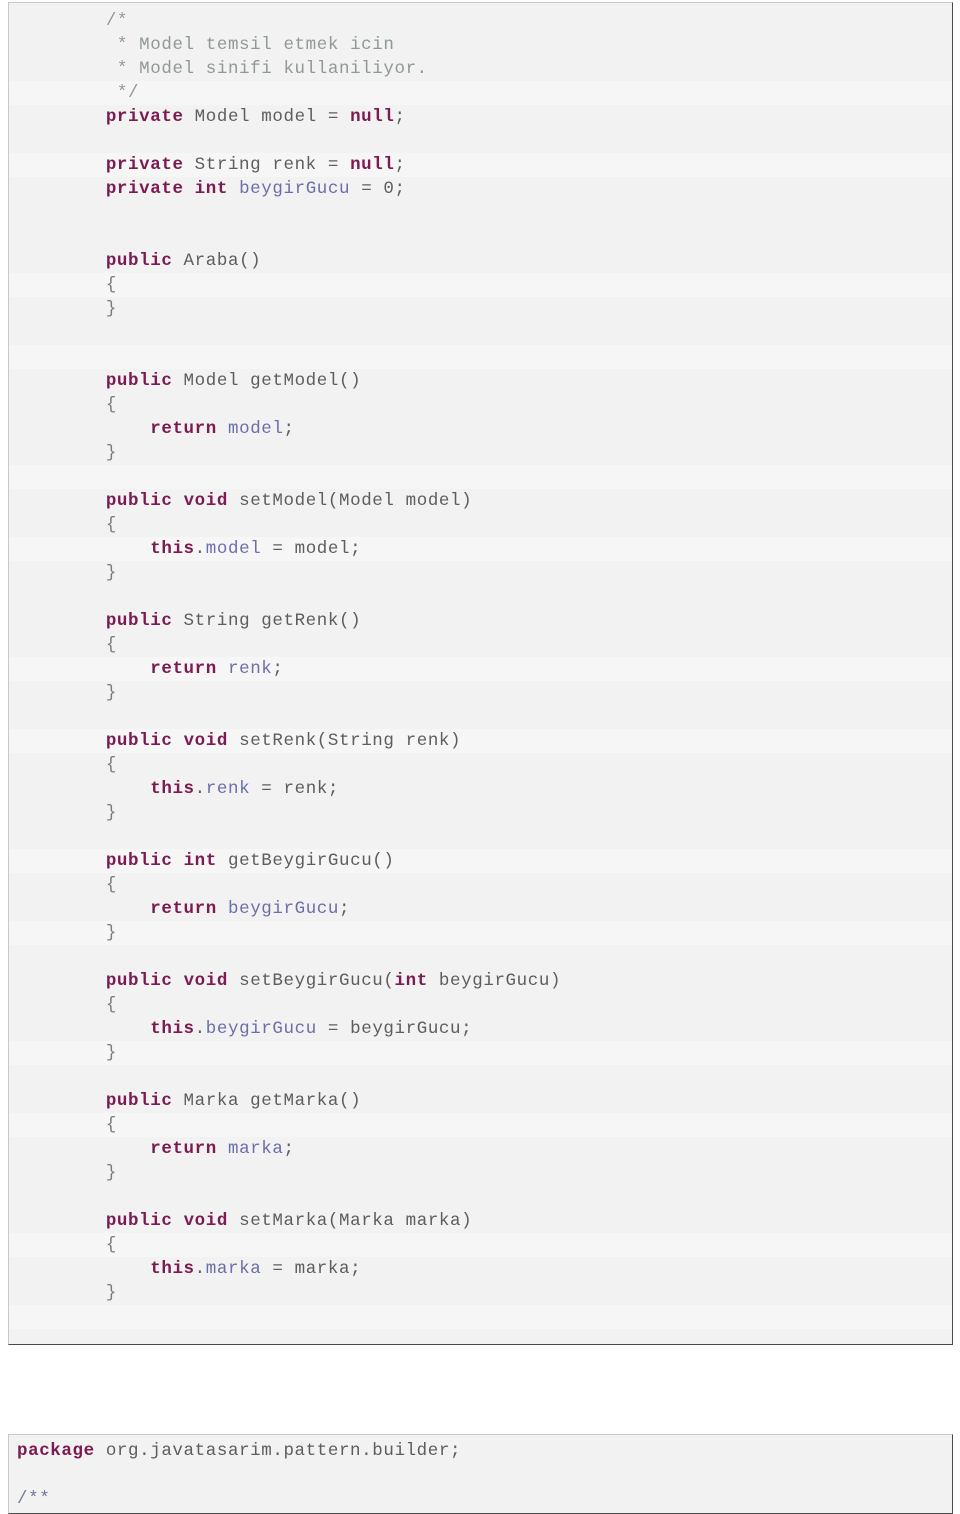  I want to click on code-line: public Araba(), so click(480, 261).